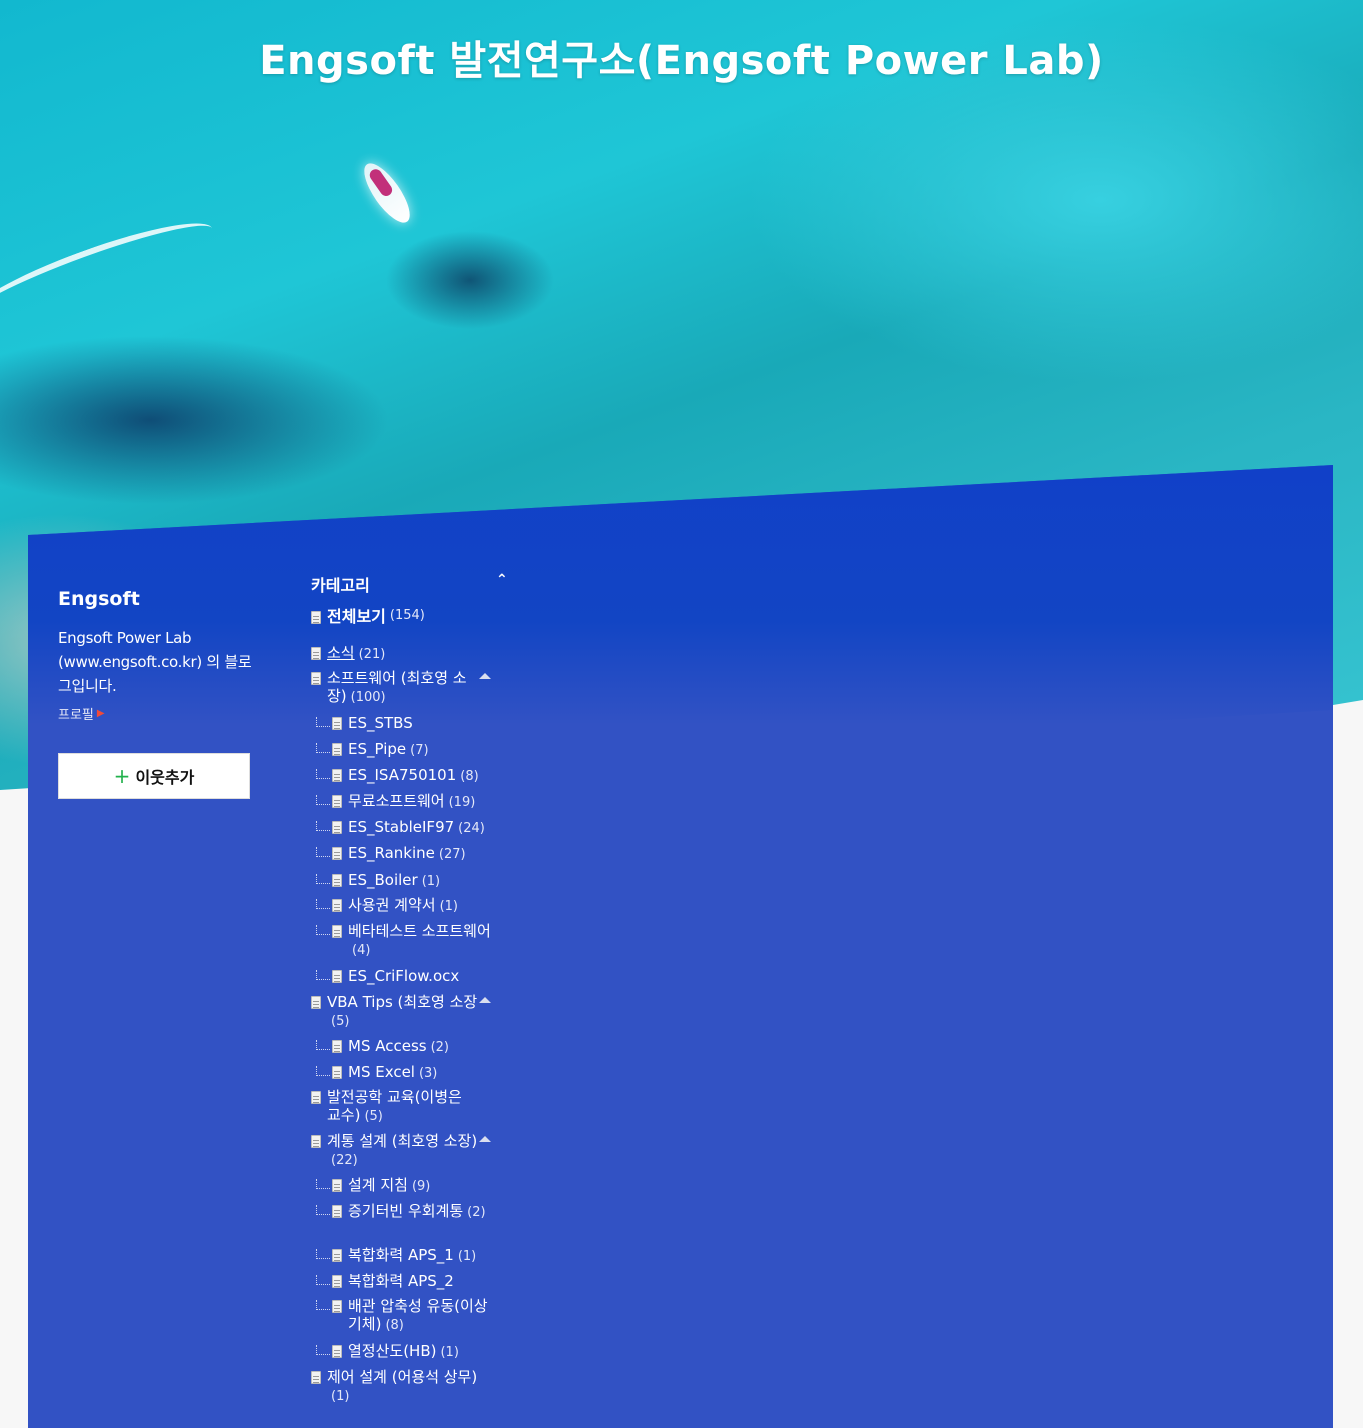 This screenshot has width=1363, height=1428. I want to click on subcategory-item: ES_ISA750101 (8), so click(403, 776).